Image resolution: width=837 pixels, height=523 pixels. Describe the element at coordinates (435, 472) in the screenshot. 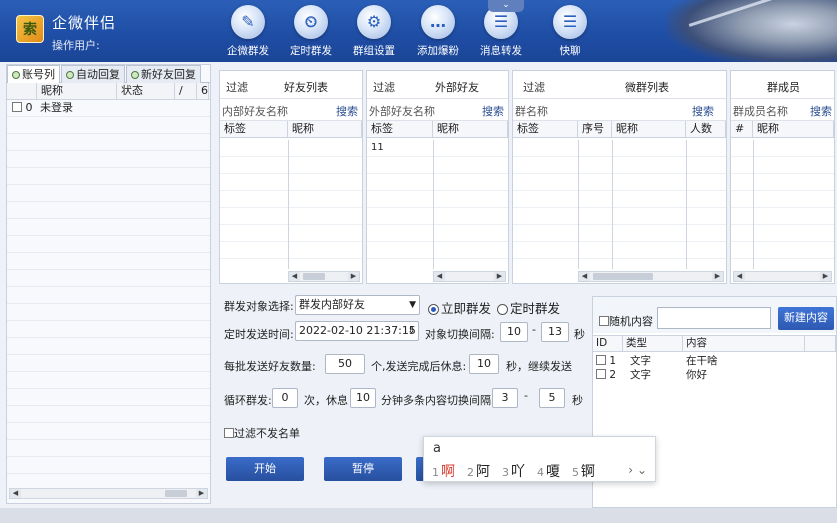

I see `candidate-number: 1` at that location.